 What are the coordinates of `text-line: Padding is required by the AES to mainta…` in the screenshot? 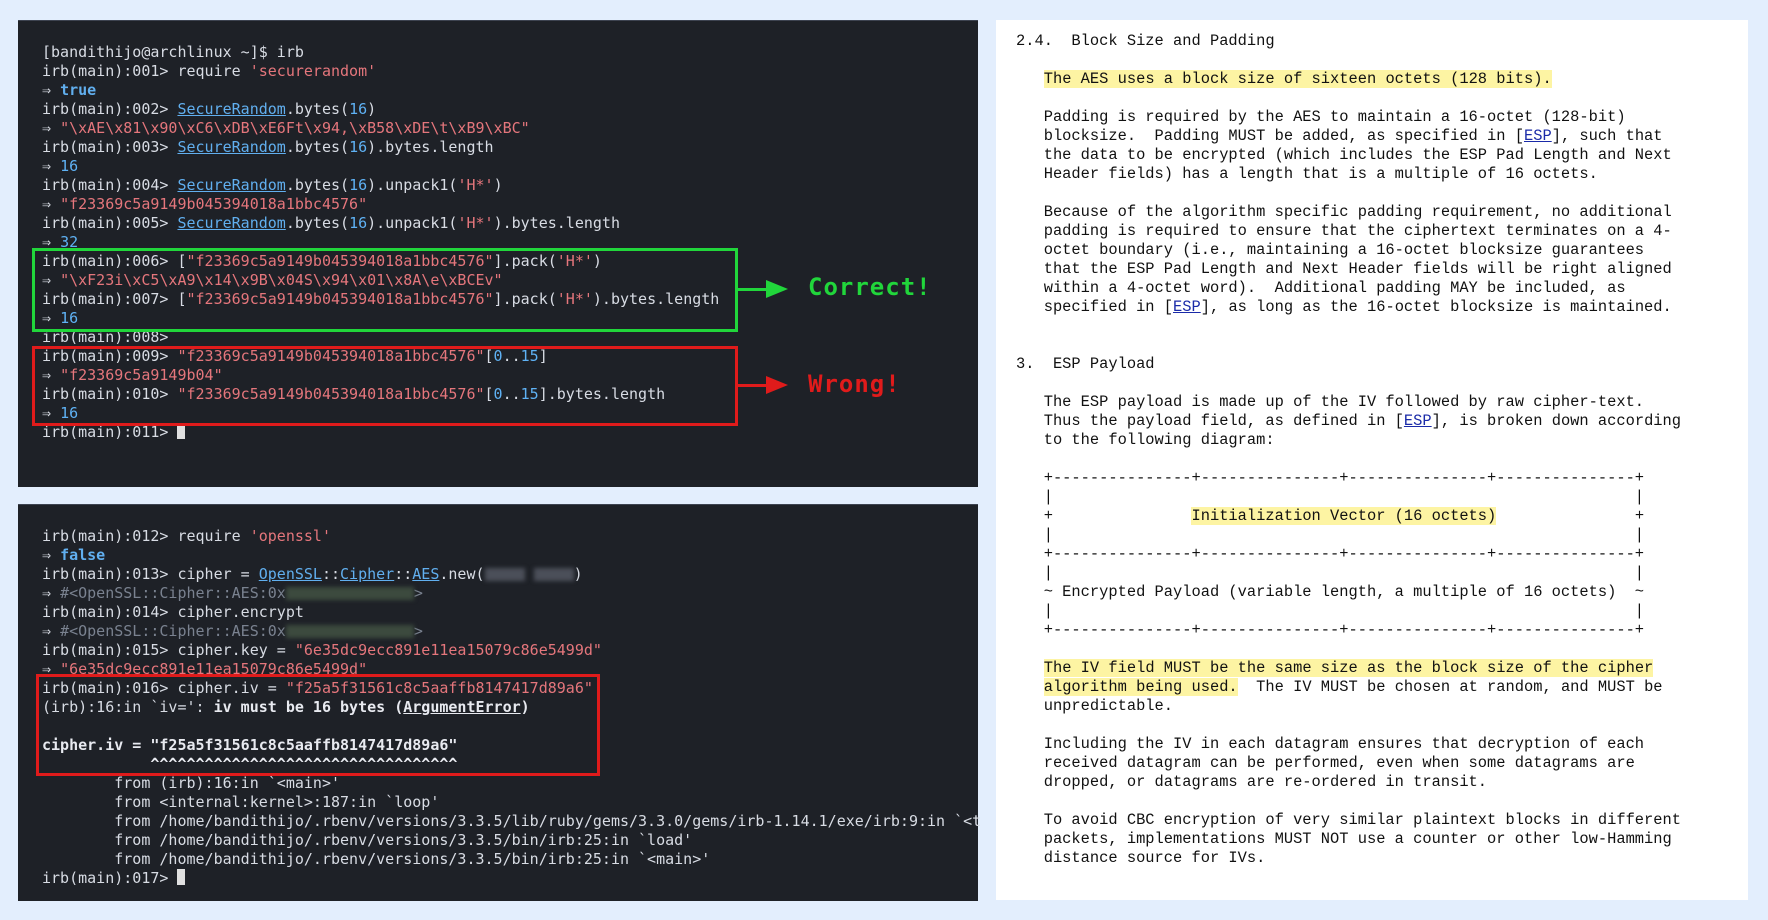 It's located at (1348, 117).